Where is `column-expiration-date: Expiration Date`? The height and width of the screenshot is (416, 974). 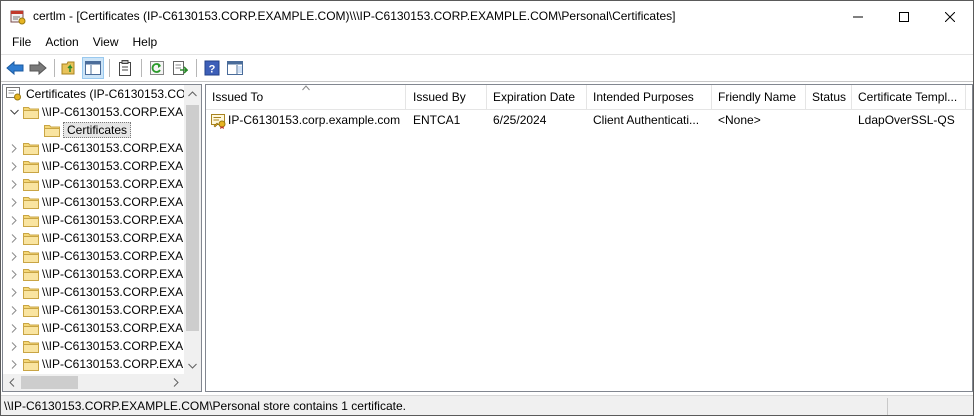
column-expiration-date: Expiration Date is located at coordinates (537, 97).